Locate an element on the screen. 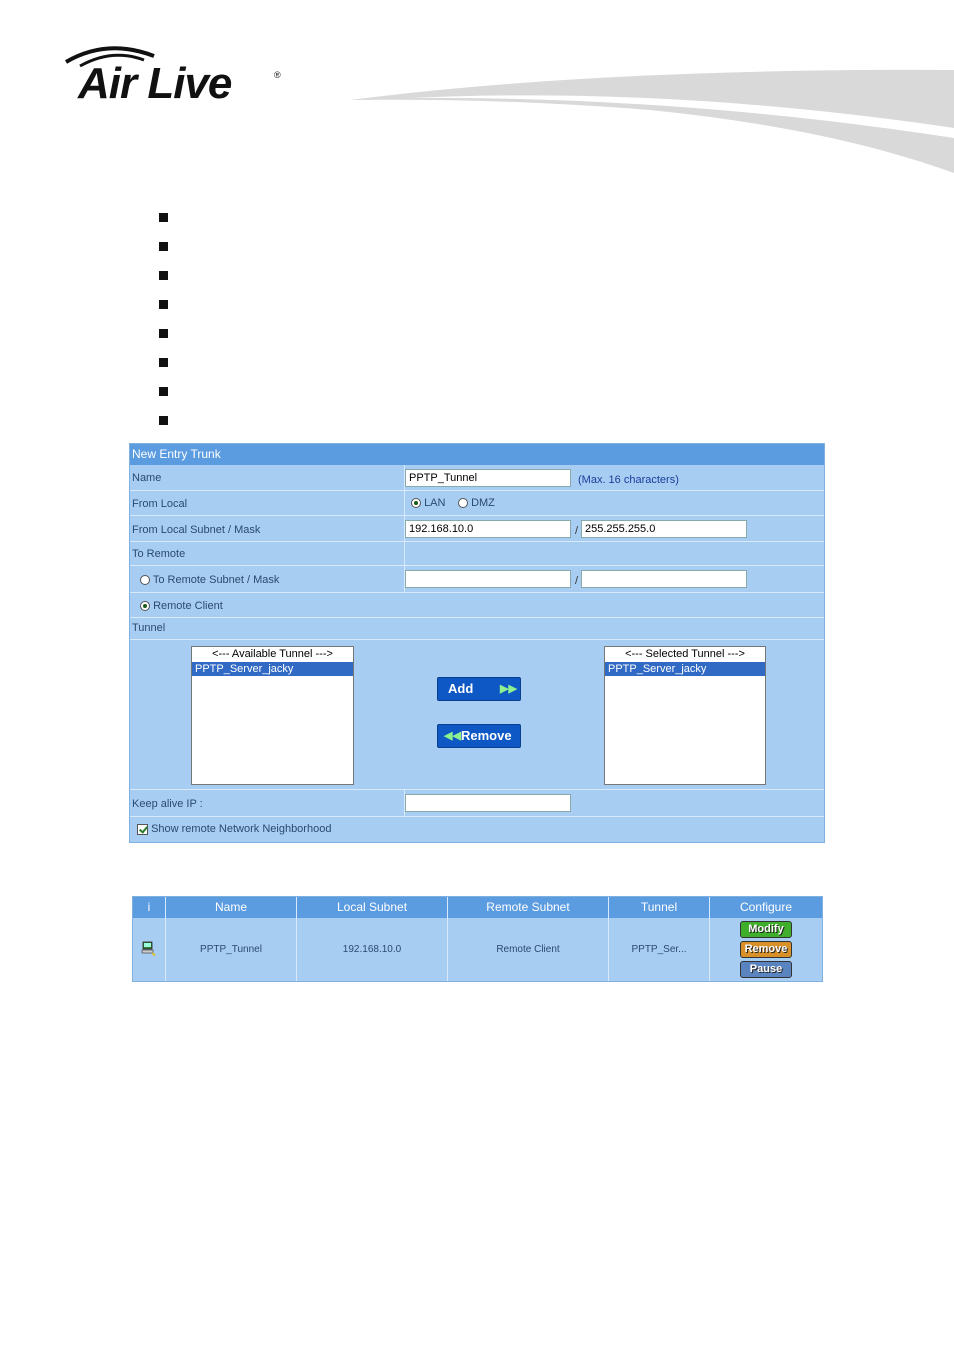 The height and width of the screenshot is (1350, 954). remote-mask-input is located at coordinates (664, 579).